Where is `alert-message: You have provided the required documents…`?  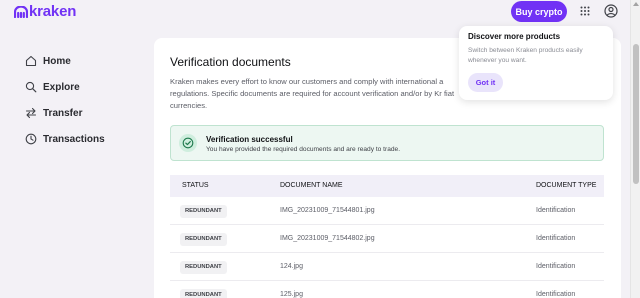 alert-message: You have provided the required documents… is located at coordinates (303, 149).